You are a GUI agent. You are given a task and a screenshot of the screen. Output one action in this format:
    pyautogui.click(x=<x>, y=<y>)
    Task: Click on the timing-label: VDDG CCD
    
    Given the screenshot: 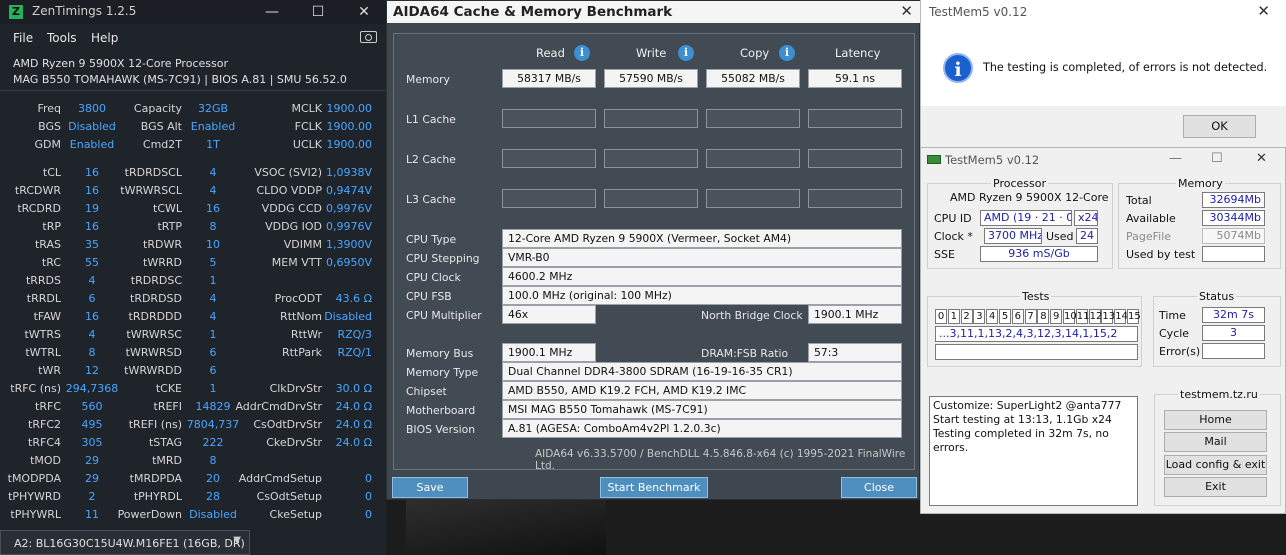 What is the action you would take?
    pyautogui.click(x=291, y=208)
    